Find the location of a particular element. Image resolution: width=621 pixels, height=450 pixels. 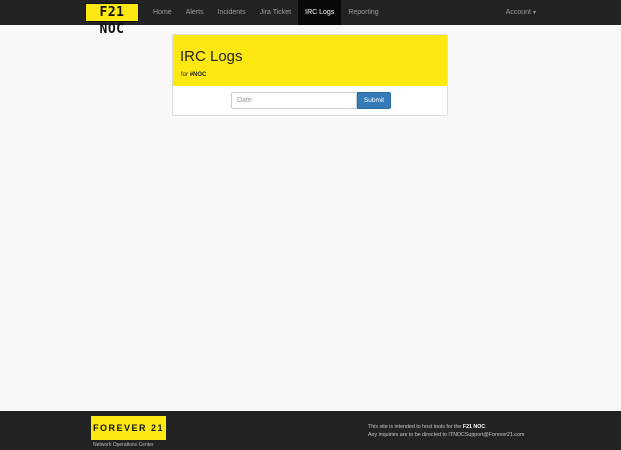

panel-subtitle: for #NOC is located at coordinates (193, 75).